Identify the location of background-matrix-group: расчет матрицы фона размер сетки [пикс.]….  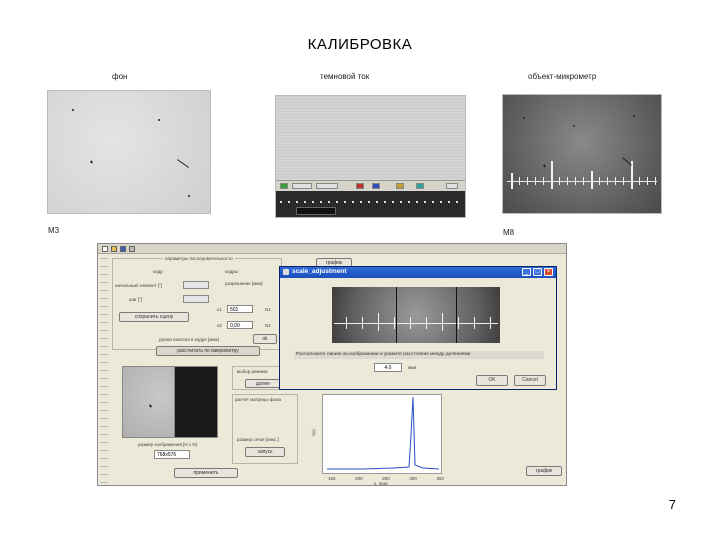
(265, 429).